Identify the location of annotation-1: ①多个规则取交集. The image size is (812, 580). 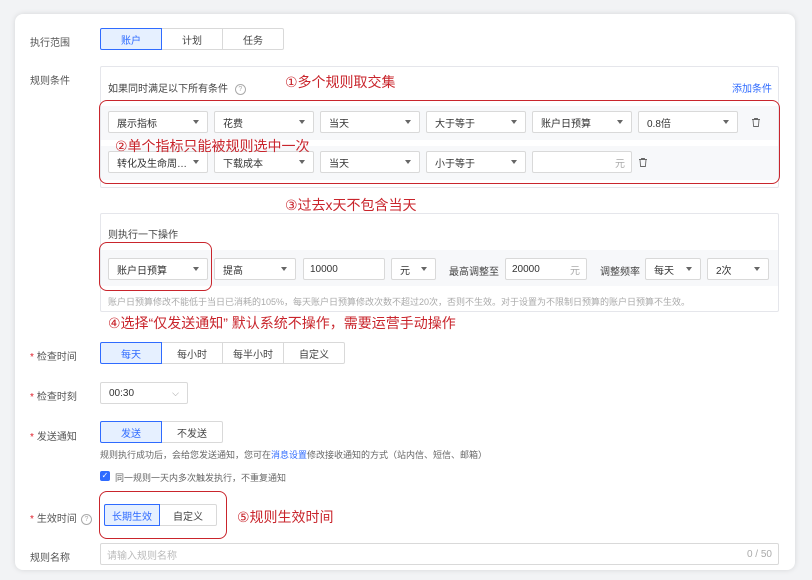
(340, 82).